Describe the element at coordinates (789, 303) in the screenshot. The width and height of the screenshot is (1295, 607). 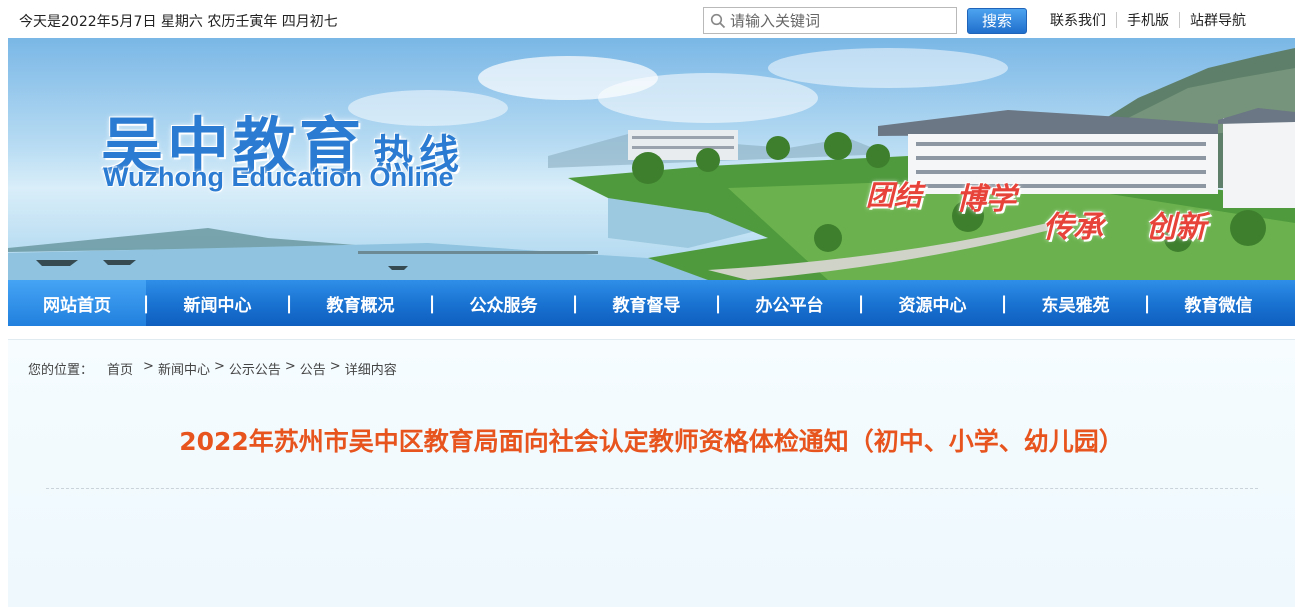
I see `nav-item-office-platform: 办公平台` at that location.